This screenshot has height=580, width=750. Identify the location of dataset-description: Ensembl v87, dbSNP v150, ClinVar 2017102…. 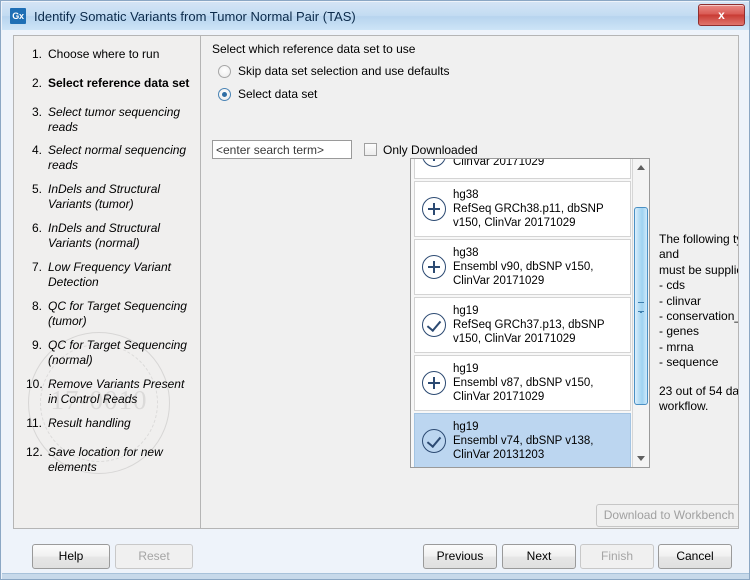
(523, 390).